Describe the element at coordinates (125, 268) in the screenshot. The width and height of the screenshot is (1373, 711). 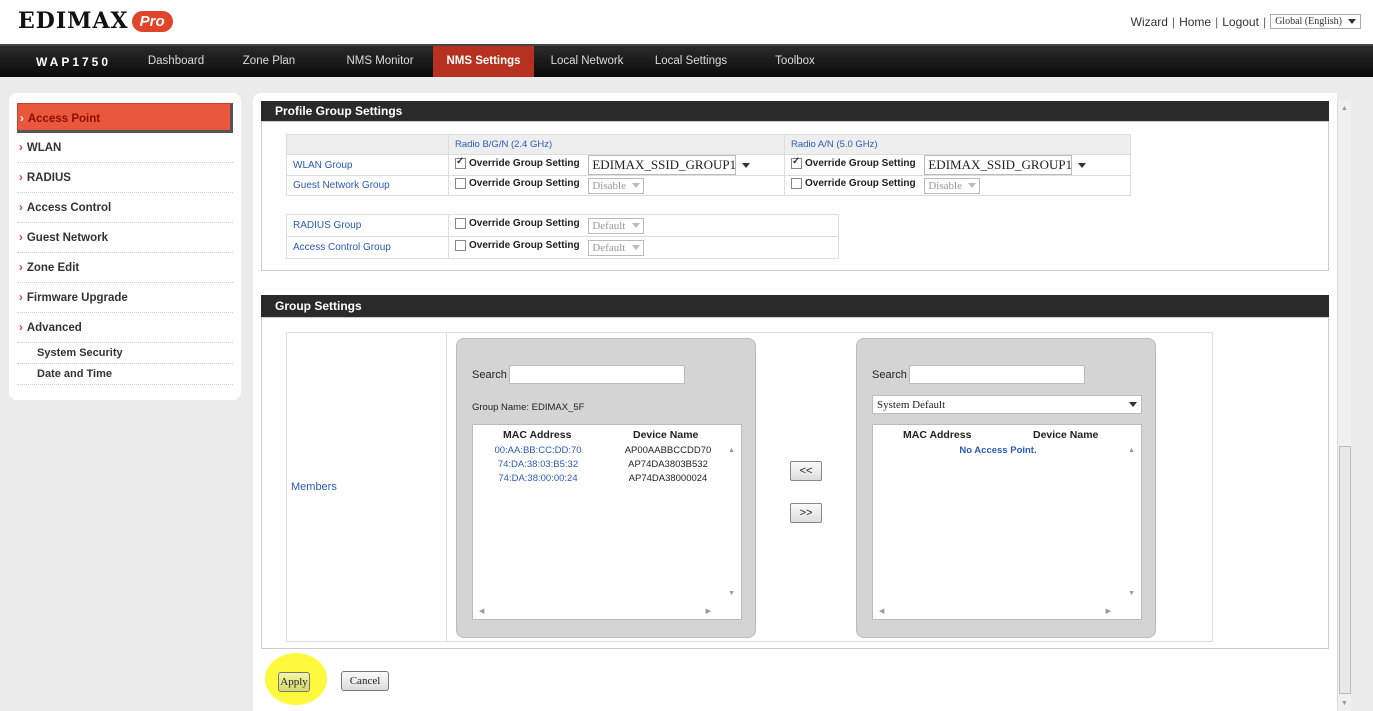
I see `sidebar-item-zone-edit: › Zone Edit` at that location.